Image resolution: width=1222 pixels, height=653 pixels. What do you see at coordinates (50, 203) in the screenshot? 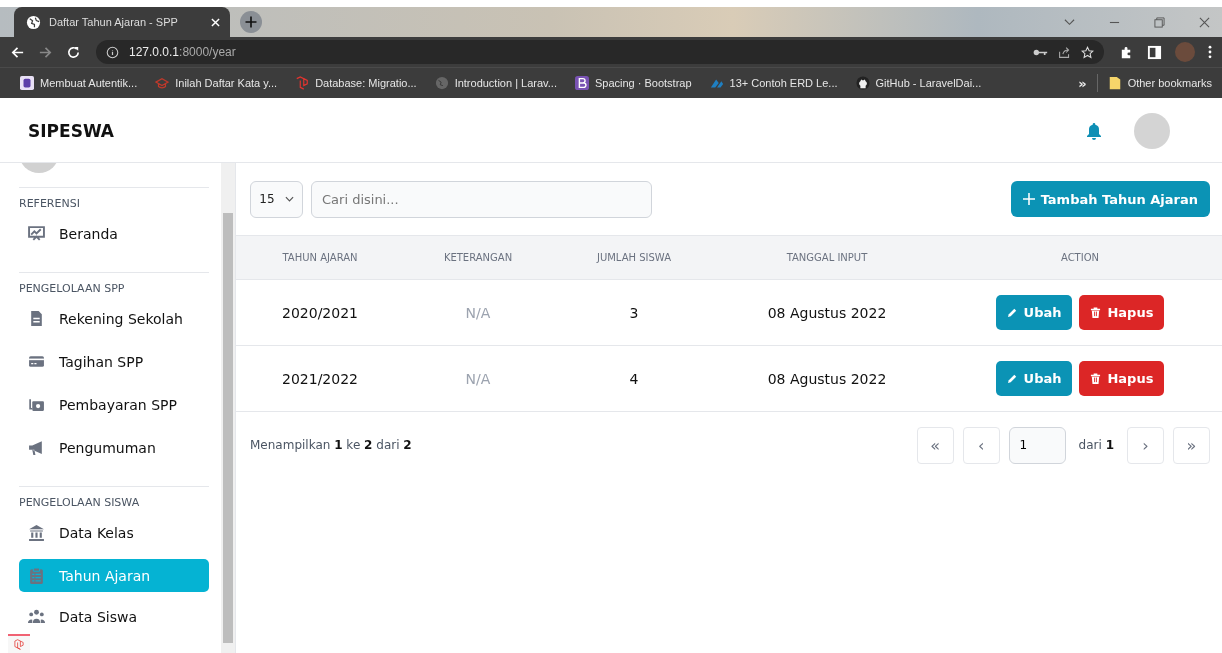
I see `section-heading: REFERENSI` at bounding box center [50, 203].